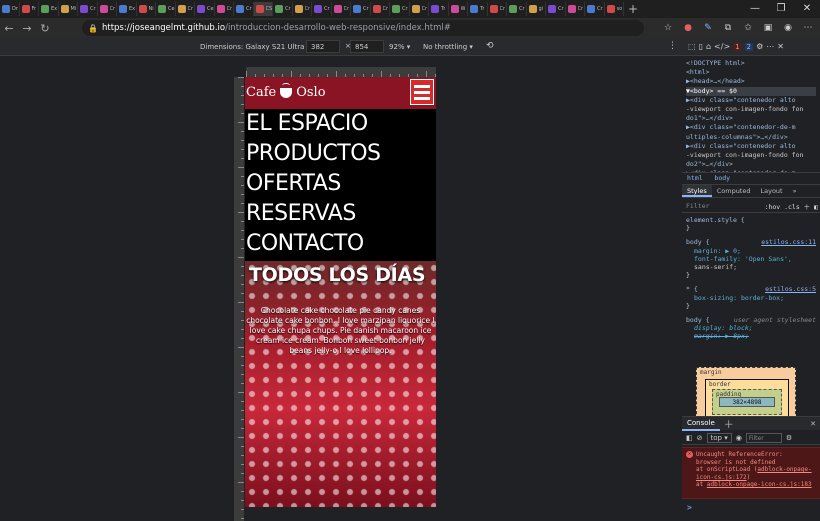  I want to click on collections-icon: ▣, so click(768, 28).